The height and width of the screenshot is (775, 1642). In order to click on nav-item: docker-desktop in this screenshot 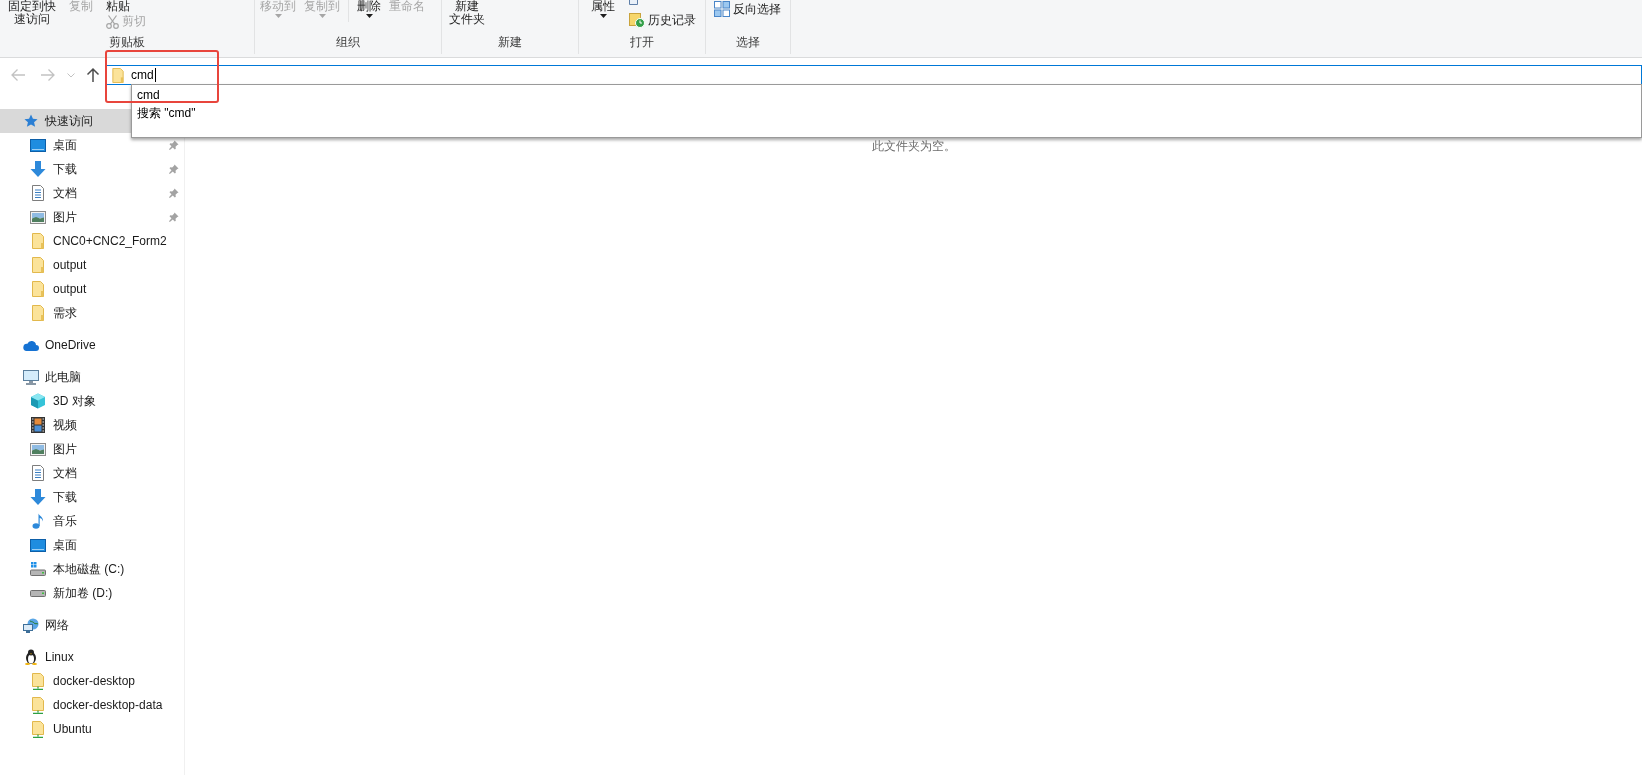, I will do `click(92, 681)`.